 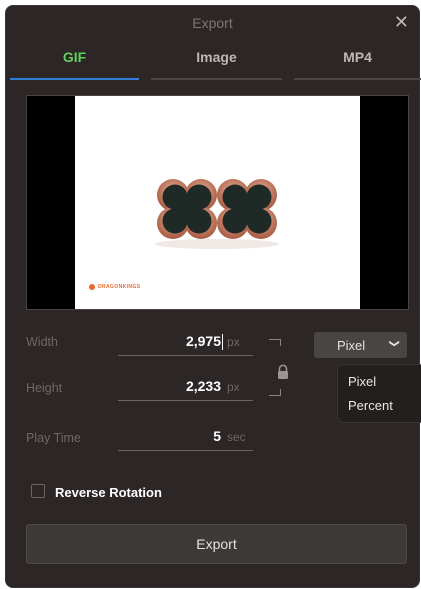 What do you see at coordinates (44, 388) in the screenshot?
I see `height-label: Height` at bounding box center [44, 388].